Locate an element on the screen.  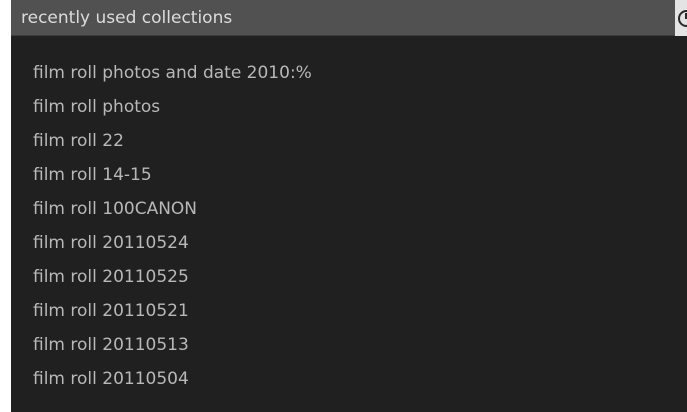
collection-item: film roll 22 is located at coordinates (78, 141).